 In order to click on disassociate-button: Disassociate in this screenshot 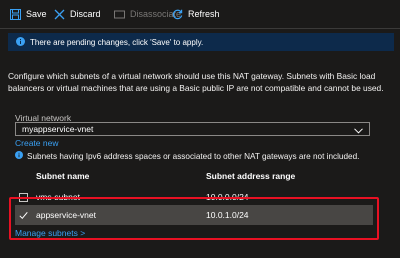, I will do `click(147, 14)`.